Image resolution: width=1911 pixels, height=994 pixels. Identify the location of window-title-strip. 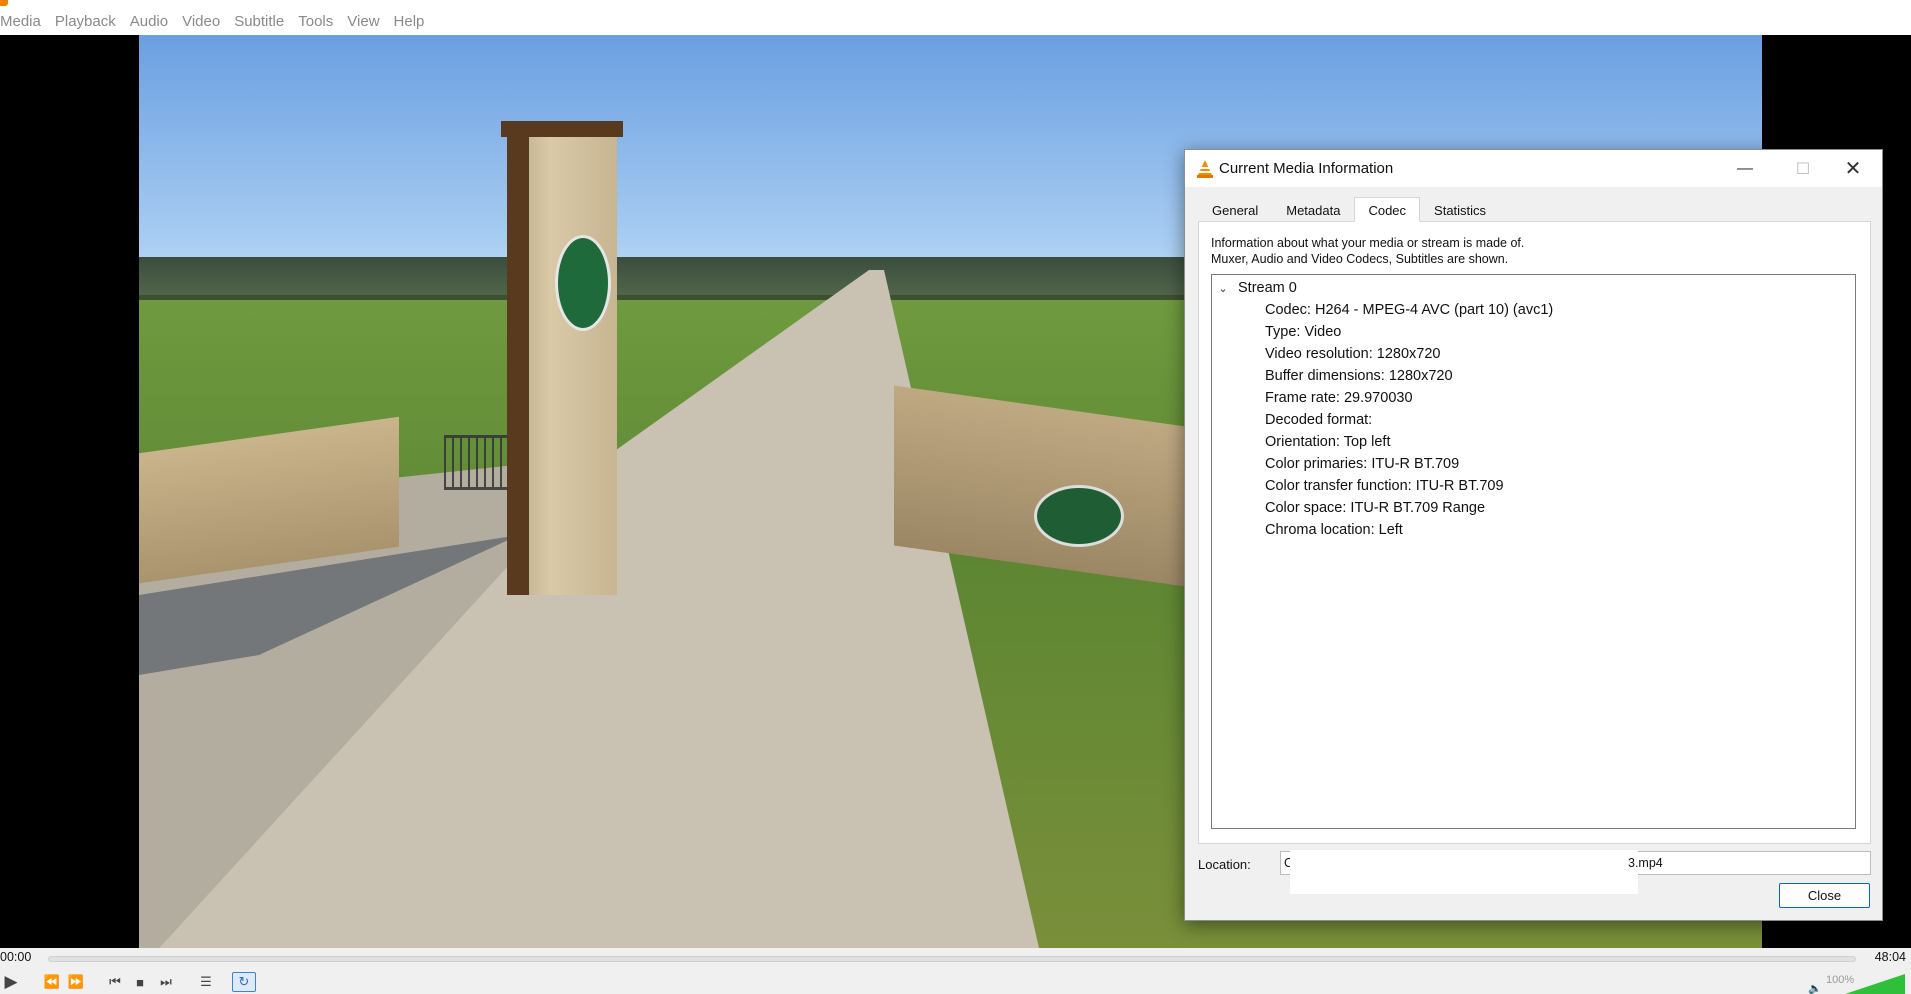
(955, 4).